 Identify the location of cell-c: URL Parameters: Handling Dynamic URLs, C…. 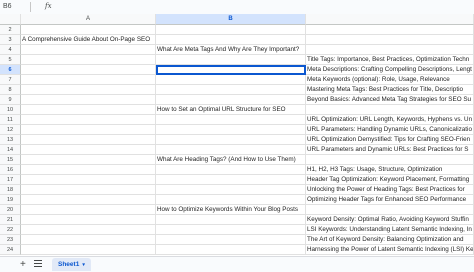
(390, 130).